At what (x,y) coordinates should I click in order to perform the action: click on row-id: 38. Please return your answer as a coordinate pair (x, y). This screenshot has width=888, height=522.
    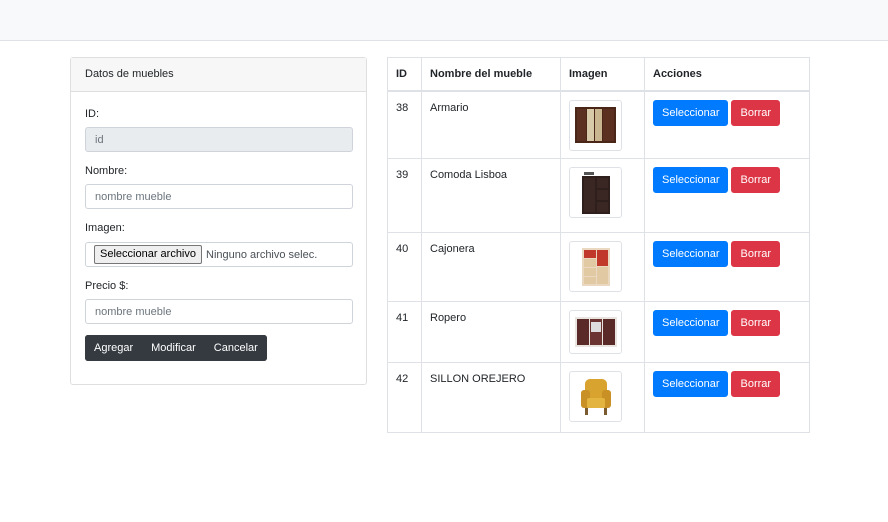
    Looking at the image, I should click on (404, 124).